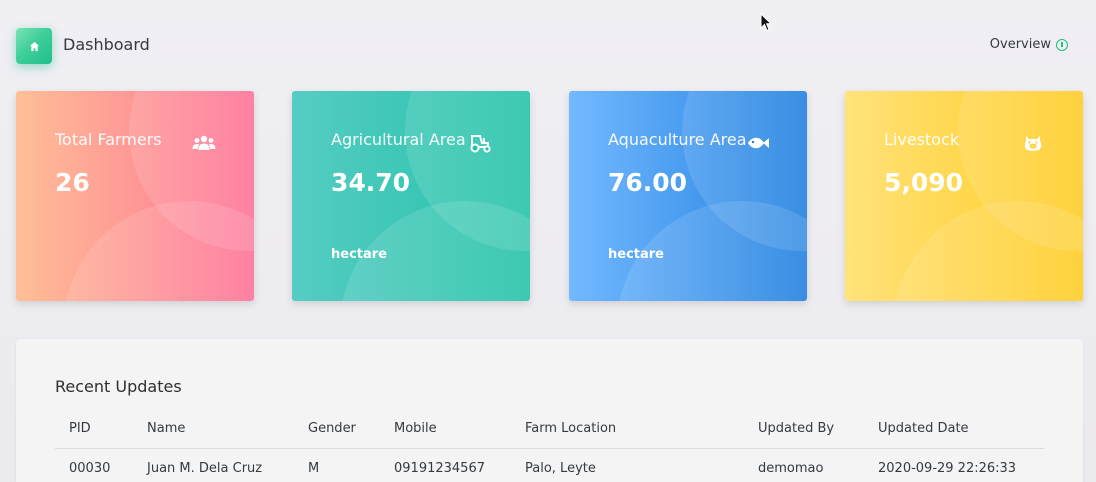 The height and width of the screenshot is (482, 1096). What do you see at coordinates (1020, 44) in the screenshot?
I see `overview-label: Overview` at bounding box center [1020, 44].